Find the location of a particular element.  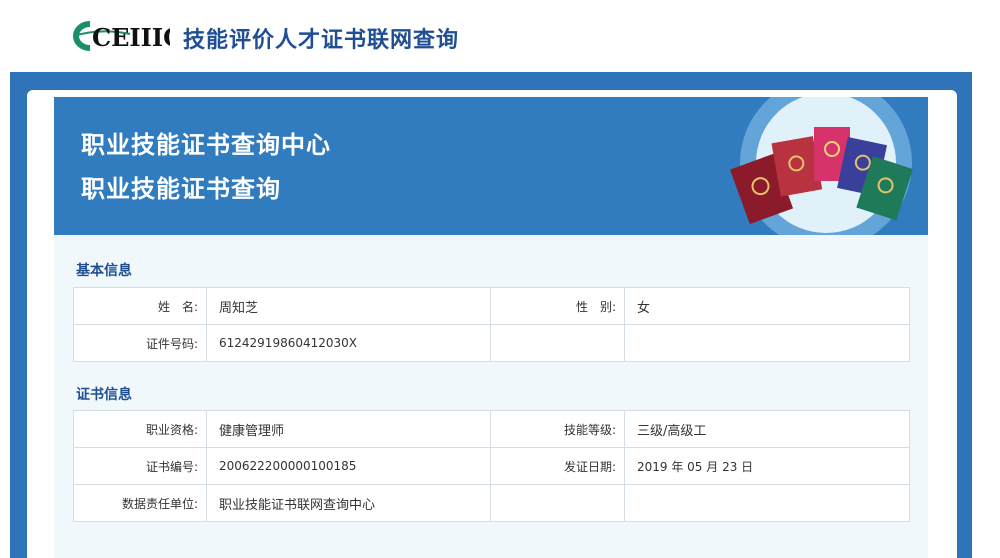

issue-date-label: 发证日期: is located at coordinates (557, 466).